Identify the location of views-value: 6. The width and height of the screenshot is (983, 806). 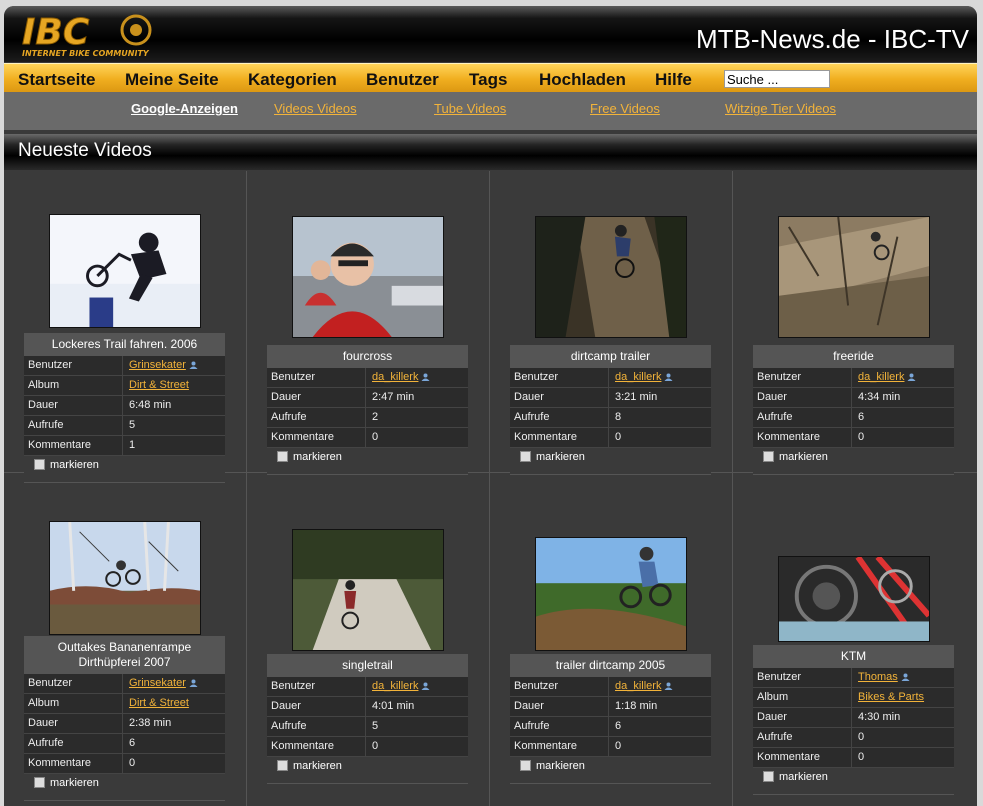
(903, 417).